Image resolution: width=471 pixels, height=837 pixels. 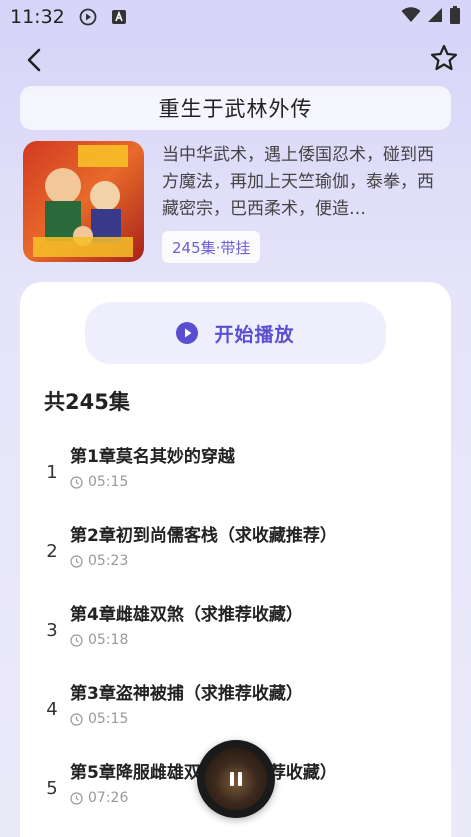 I want to click on episode-number: 4, so click(x=52, y=709).